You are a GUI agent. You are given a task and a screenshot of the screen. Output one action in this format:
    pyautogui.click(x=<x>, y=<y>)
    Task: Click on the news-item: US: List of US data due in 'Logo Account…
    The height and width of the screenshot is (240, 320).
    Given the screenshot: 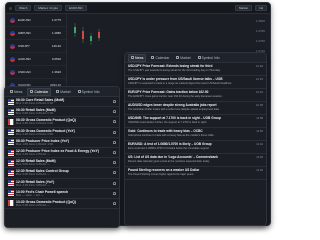 What is the action you would take?
    pyautogui.click(x=195, y=160)
    